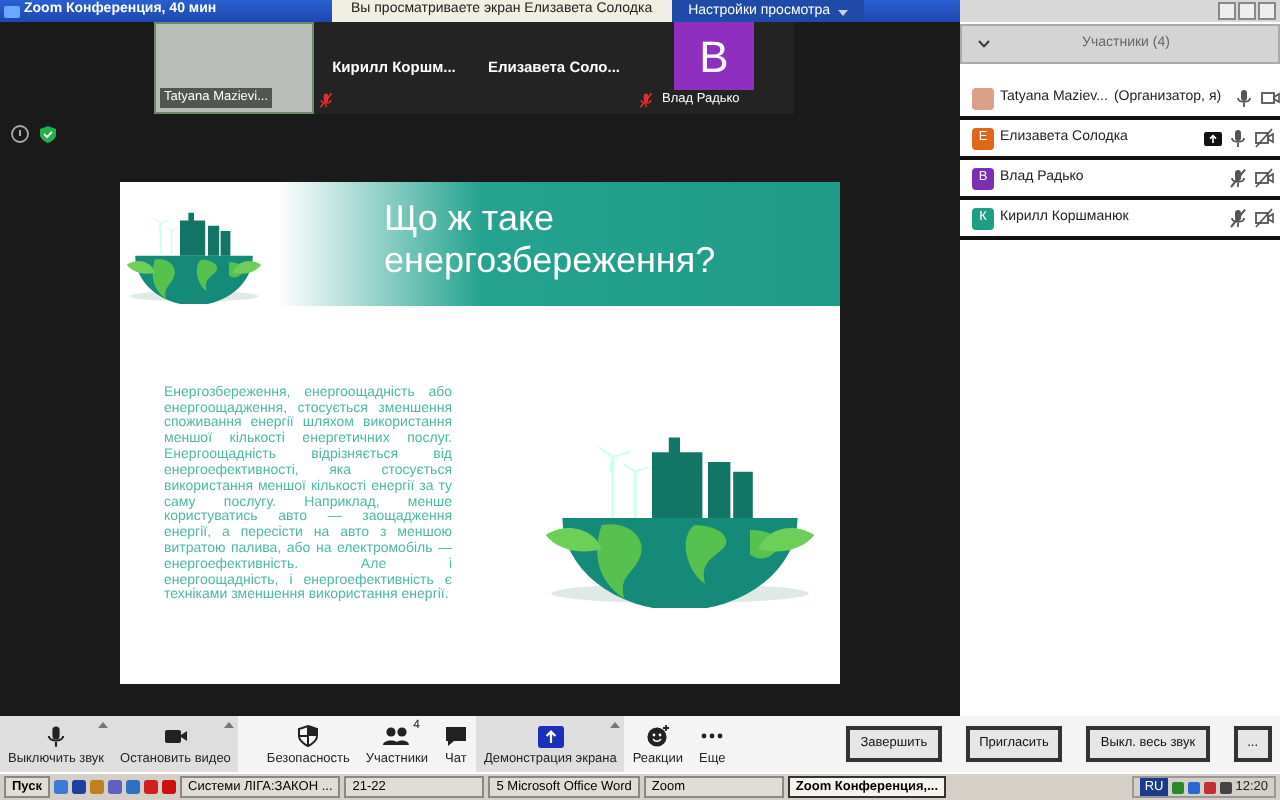  What do you see at coordinates (455, 736) in the screenshot?
I see `chat-icon` at bounding box center [455, 736].